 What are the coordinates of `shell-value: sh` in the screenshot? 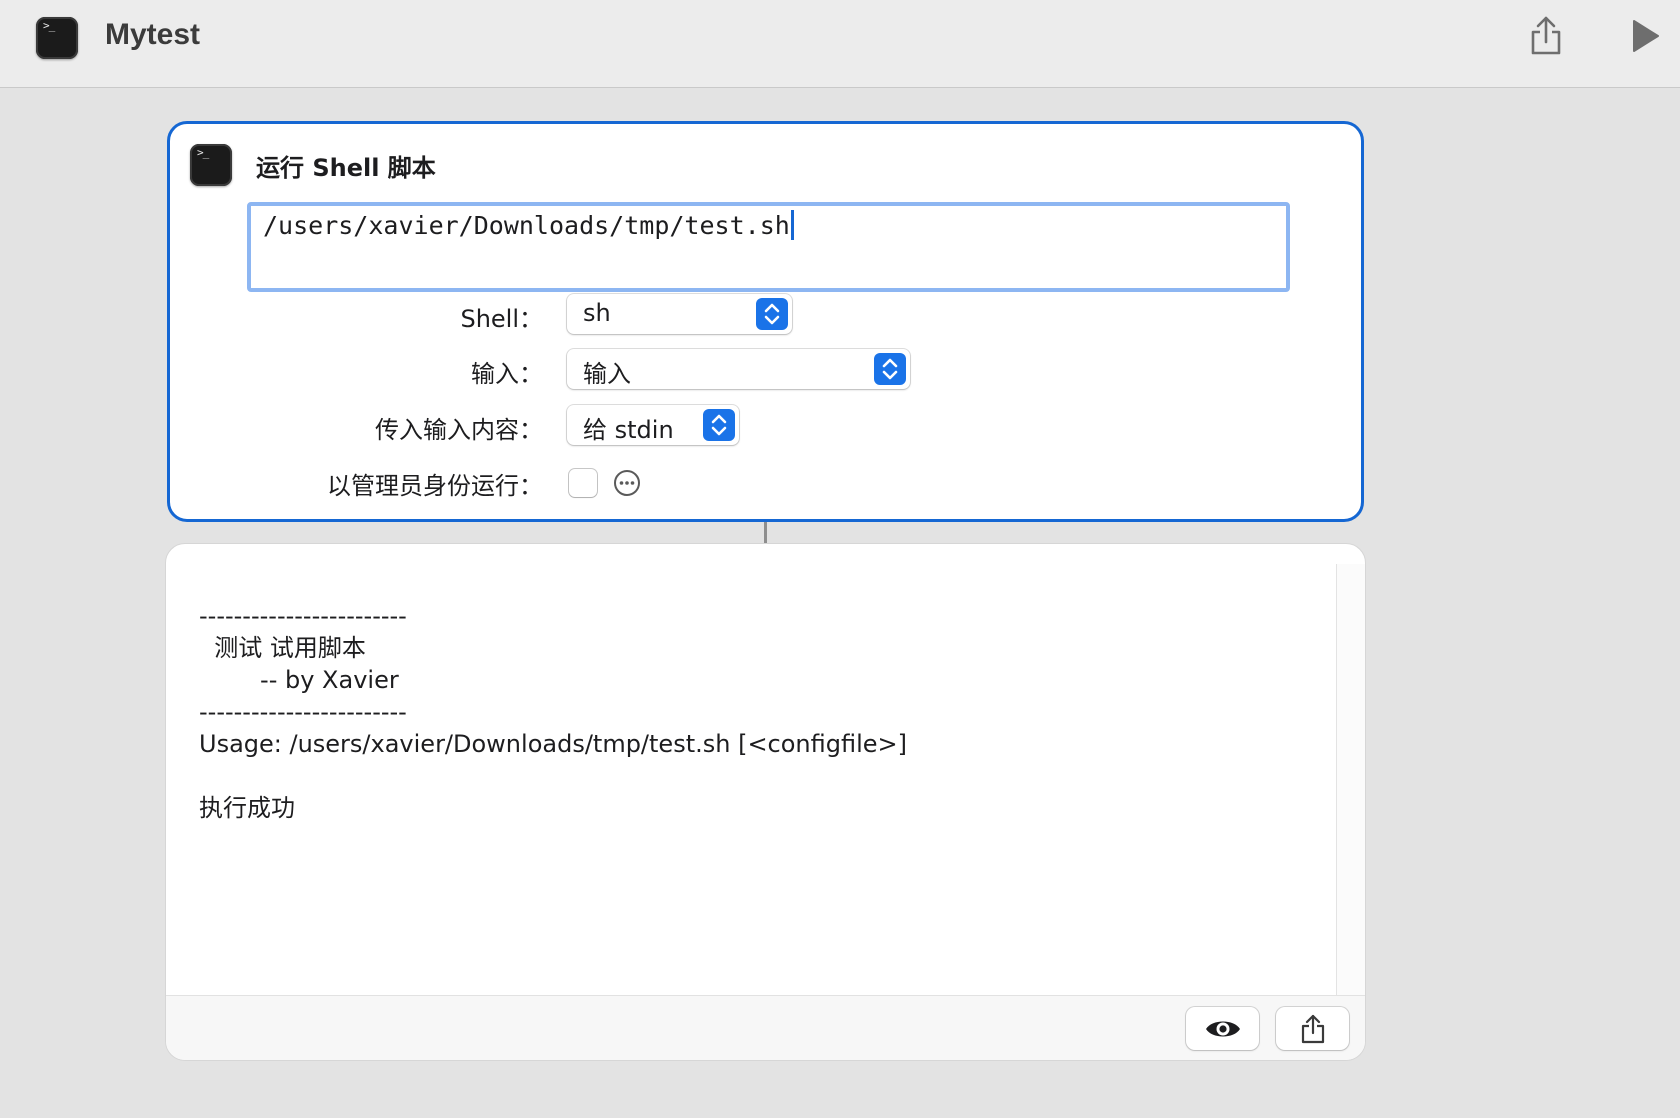 It's located at (597, 313).